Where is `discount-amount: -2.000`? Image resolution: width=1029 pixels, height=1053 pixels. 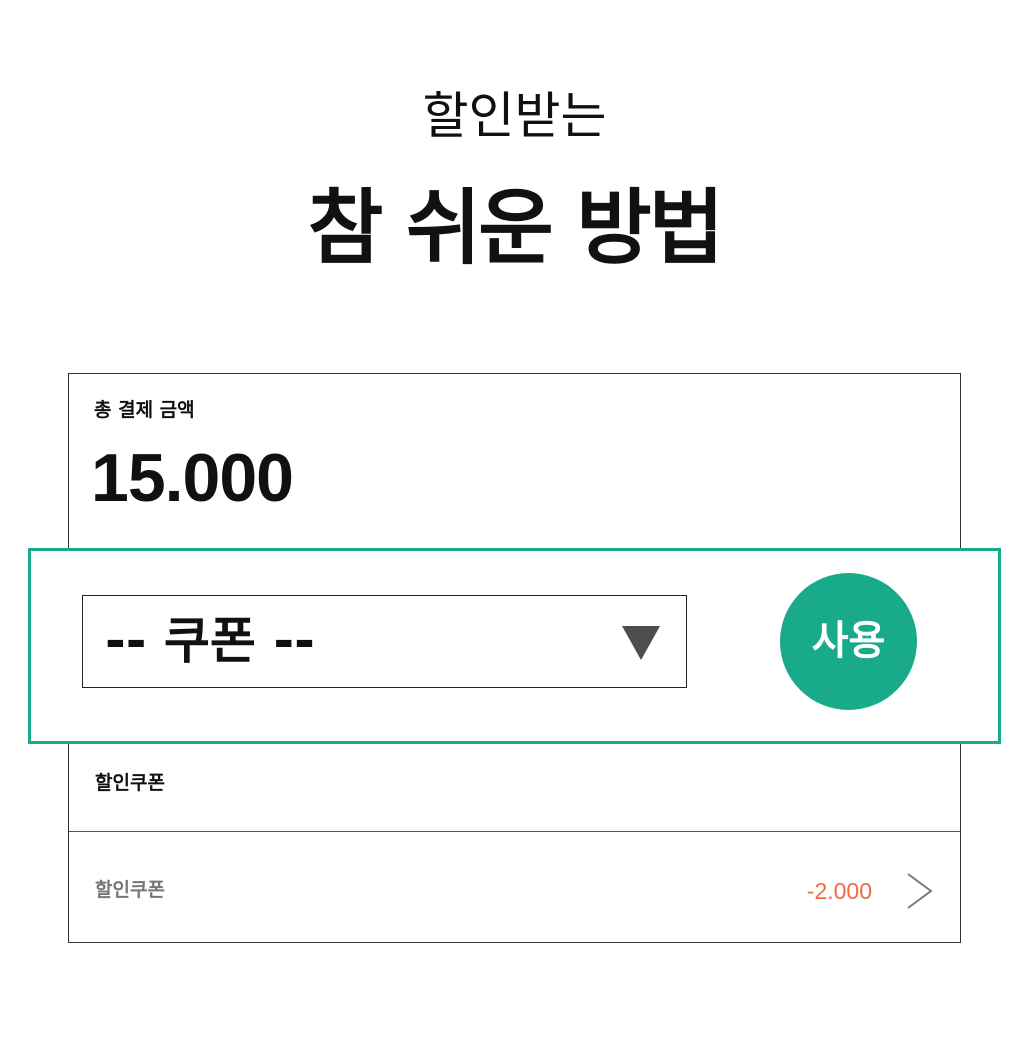
discount-amount: -2.000 is located at coordinates (839, 891).